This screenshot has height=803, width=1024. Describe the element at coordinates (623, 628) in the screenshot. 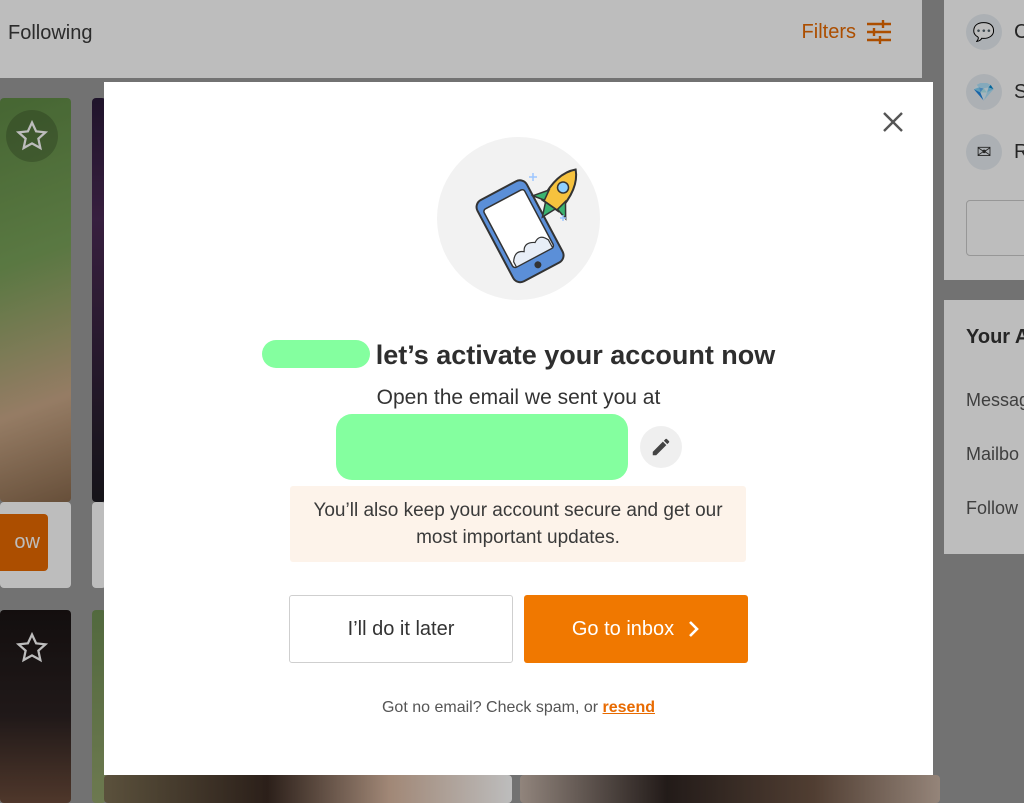

I see `go-to-inbox-label: Go to inbox` at that location.